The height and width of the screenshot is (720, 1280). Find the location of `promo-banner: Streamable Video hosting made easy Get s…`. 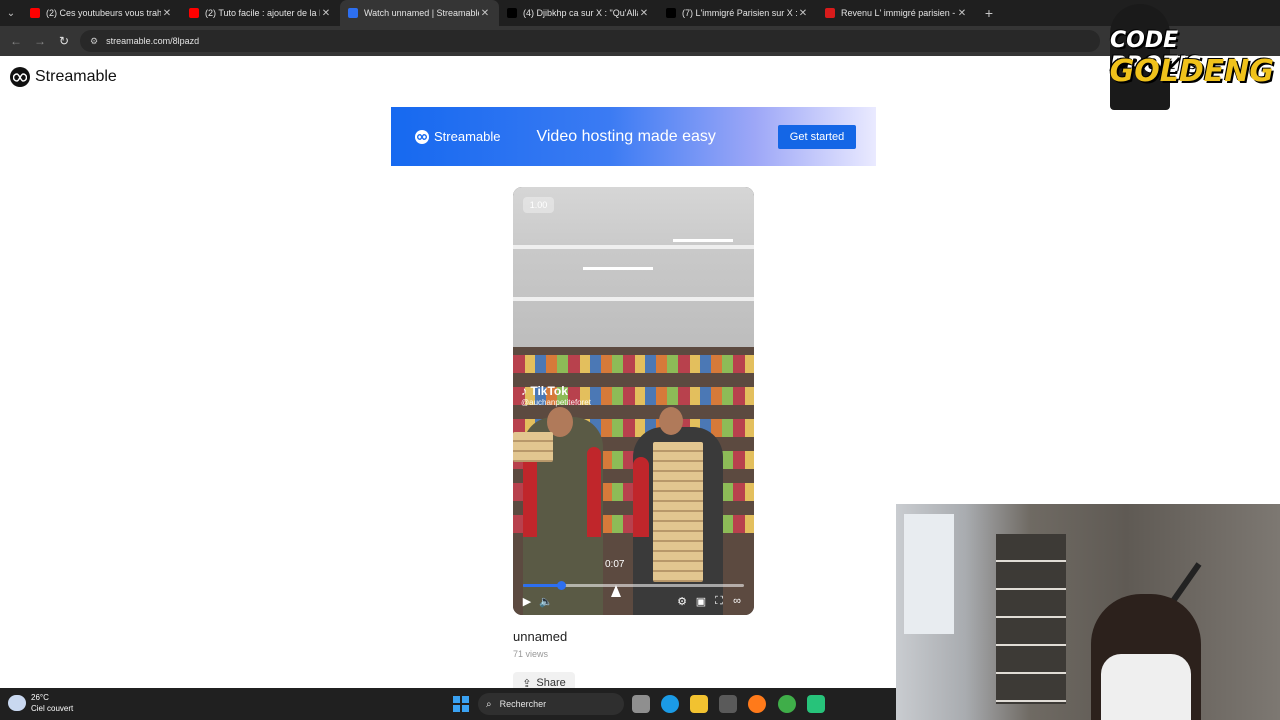

promo-banner: Streamable Video hosting made easy Get s… is located at coordinates (633, 136).